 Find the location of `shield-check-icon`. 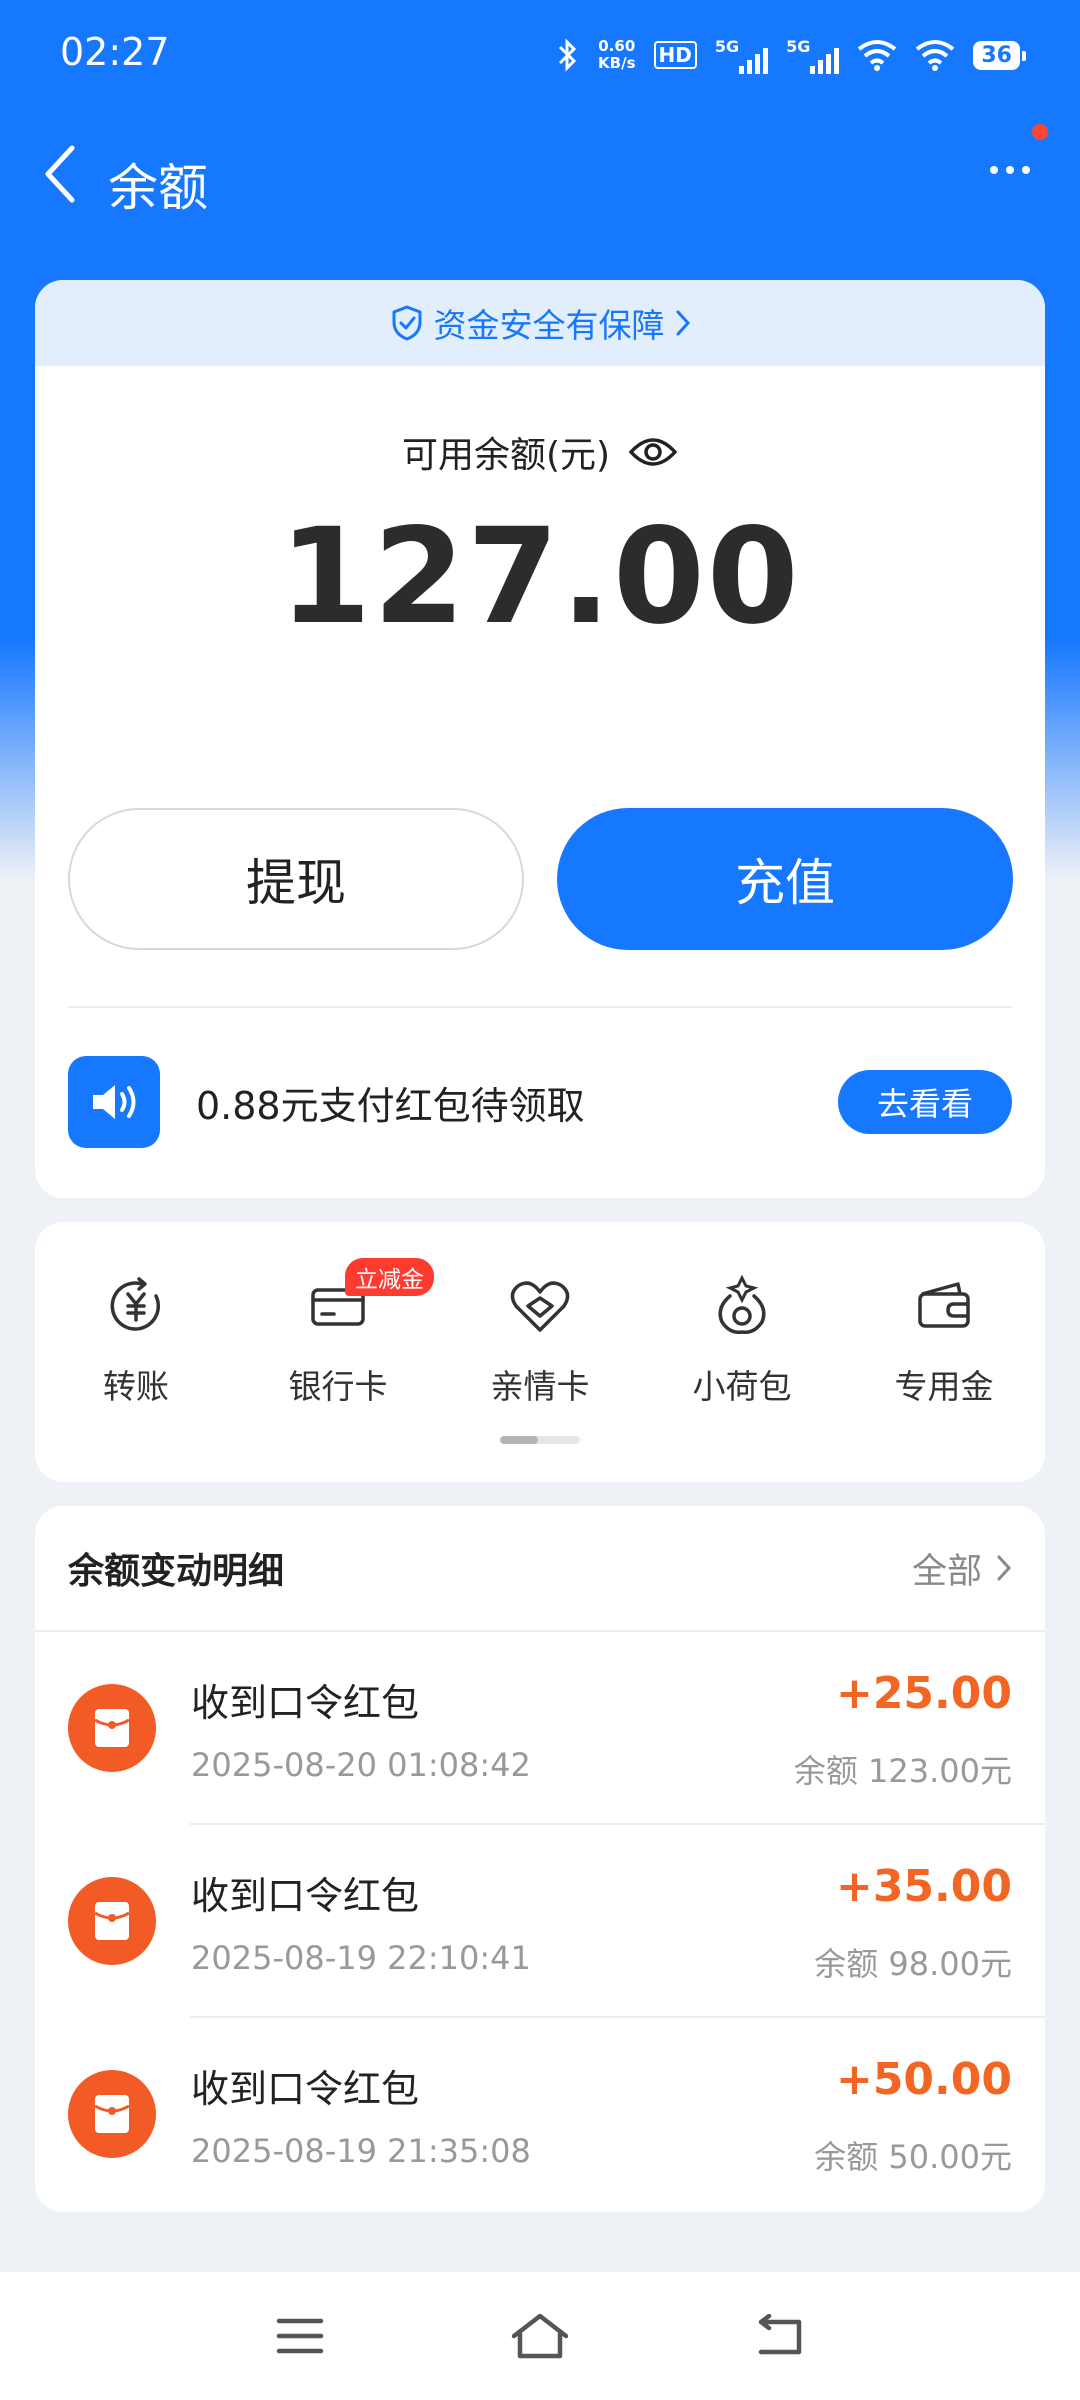

shield-check-icon is located at coordinates (406, 323).